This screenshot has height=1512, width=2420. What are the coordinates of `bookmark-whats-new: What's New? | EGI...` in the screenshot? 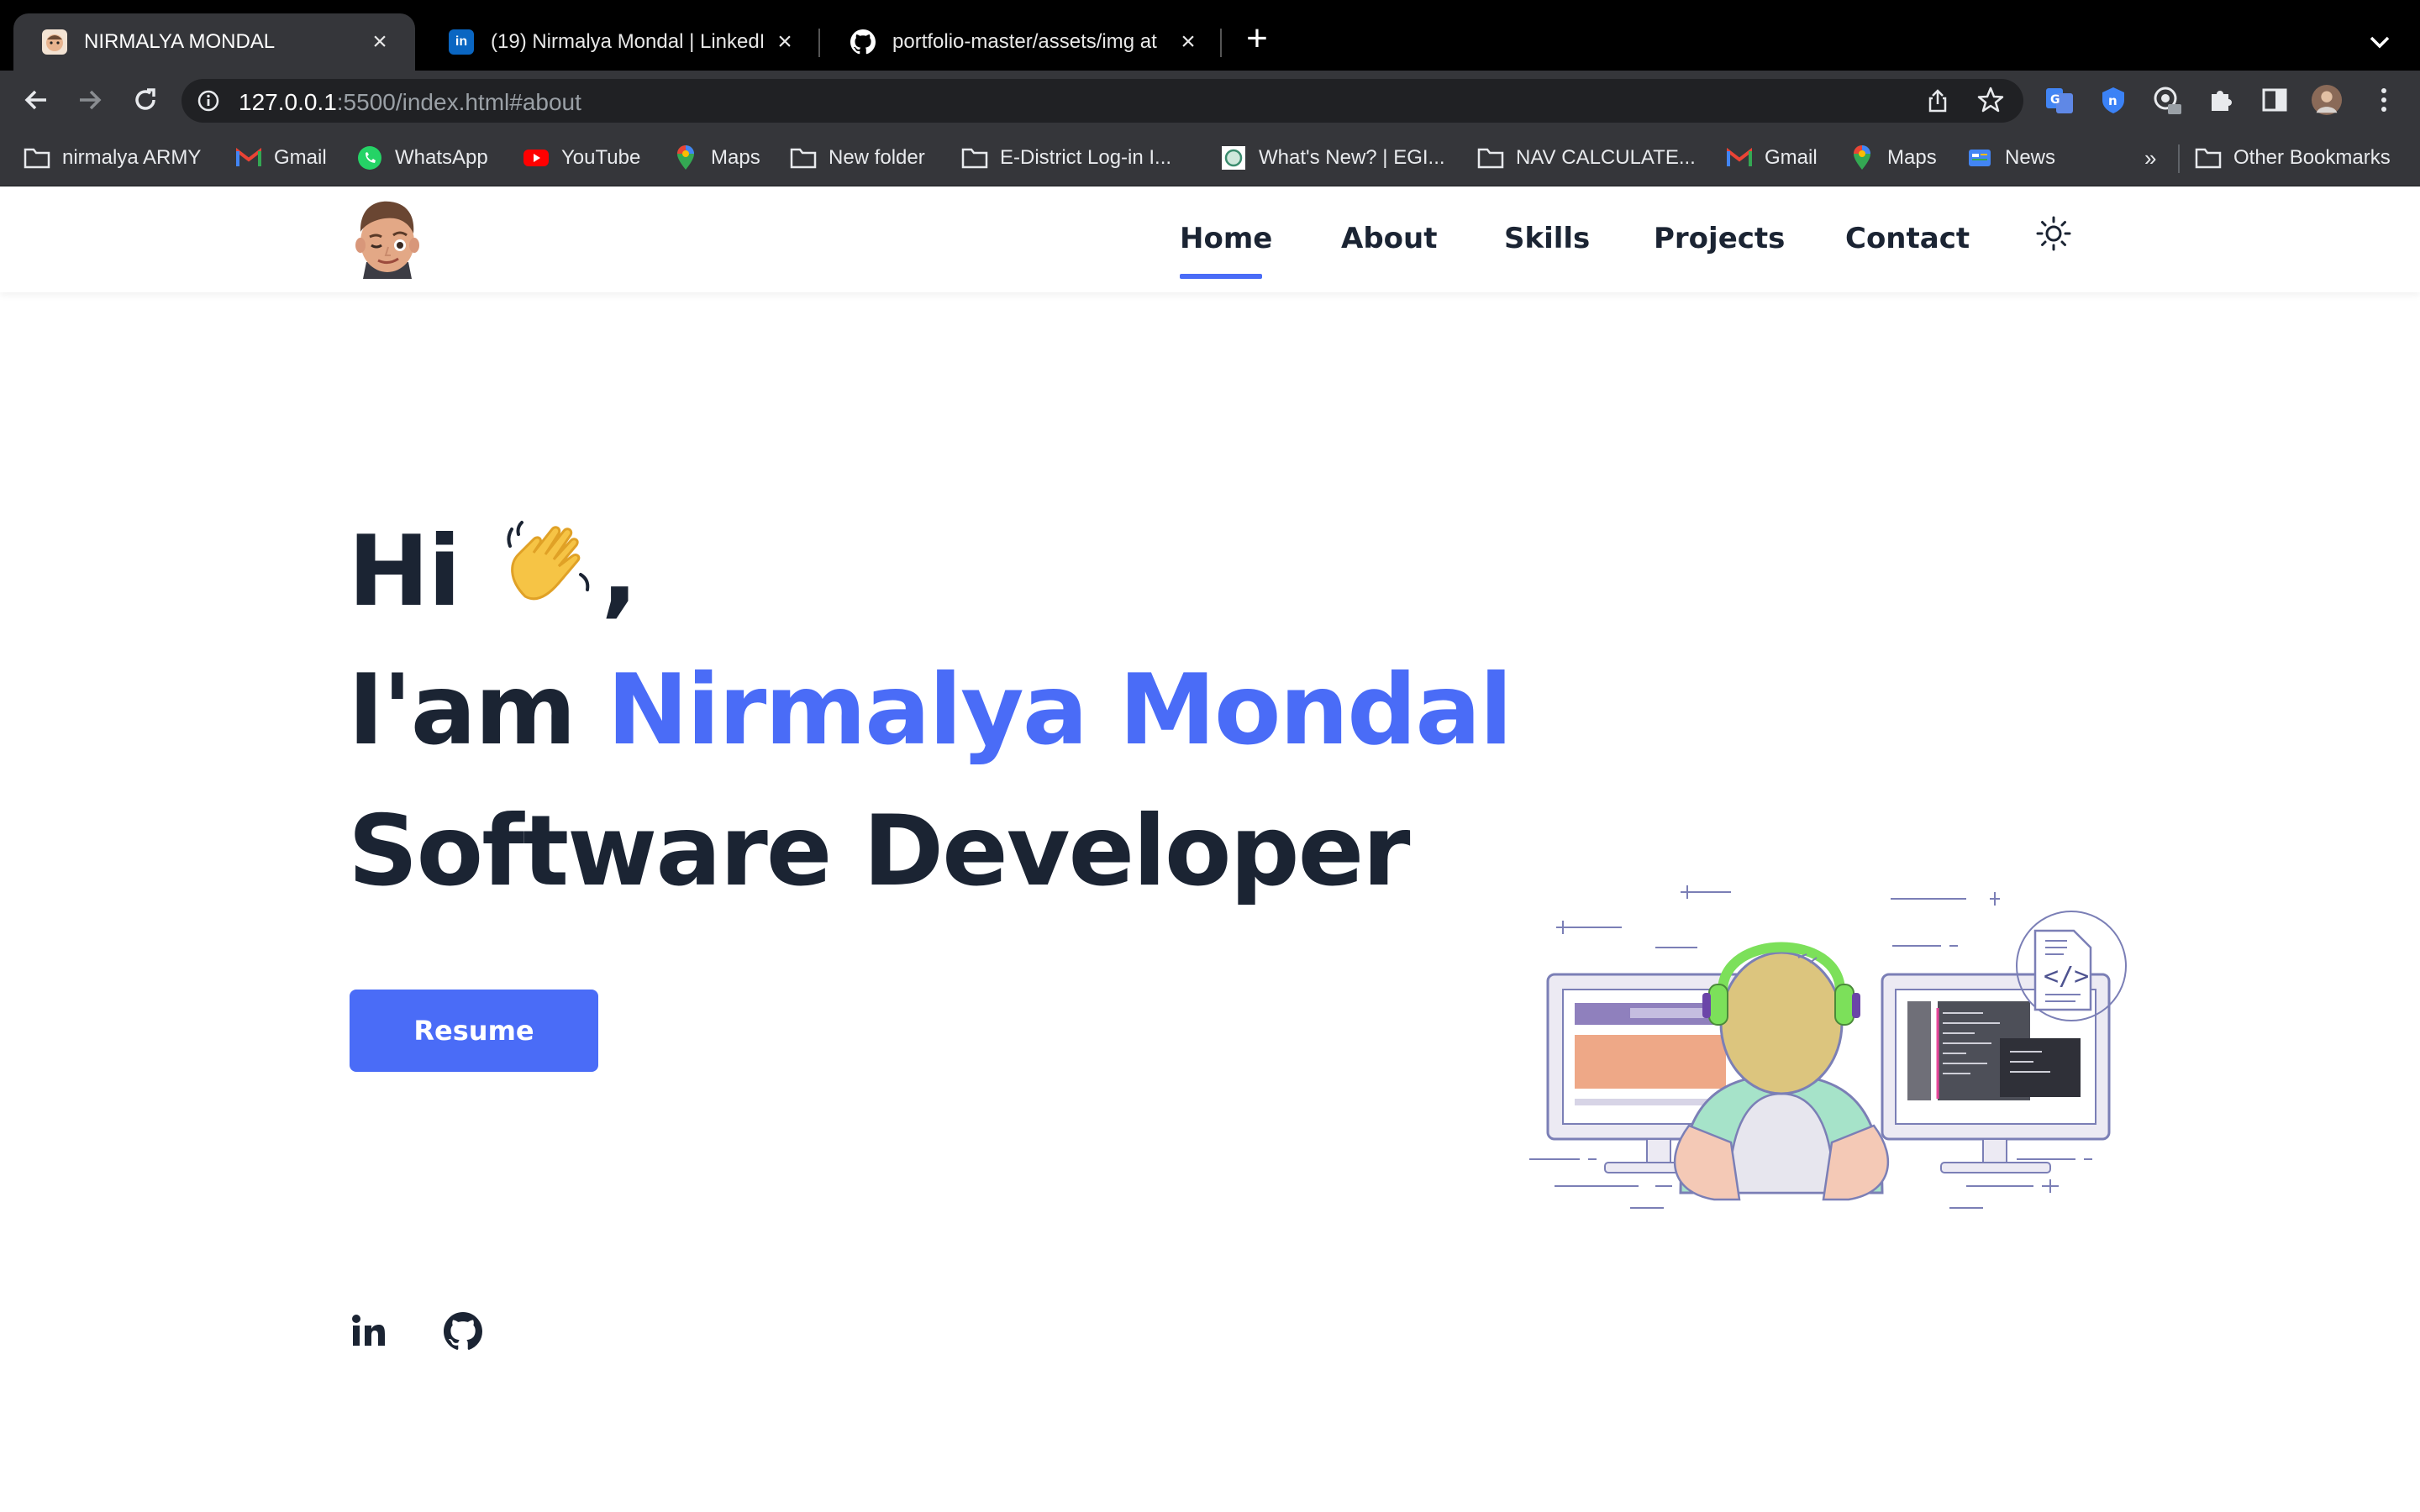 It's located at (1332, 158).